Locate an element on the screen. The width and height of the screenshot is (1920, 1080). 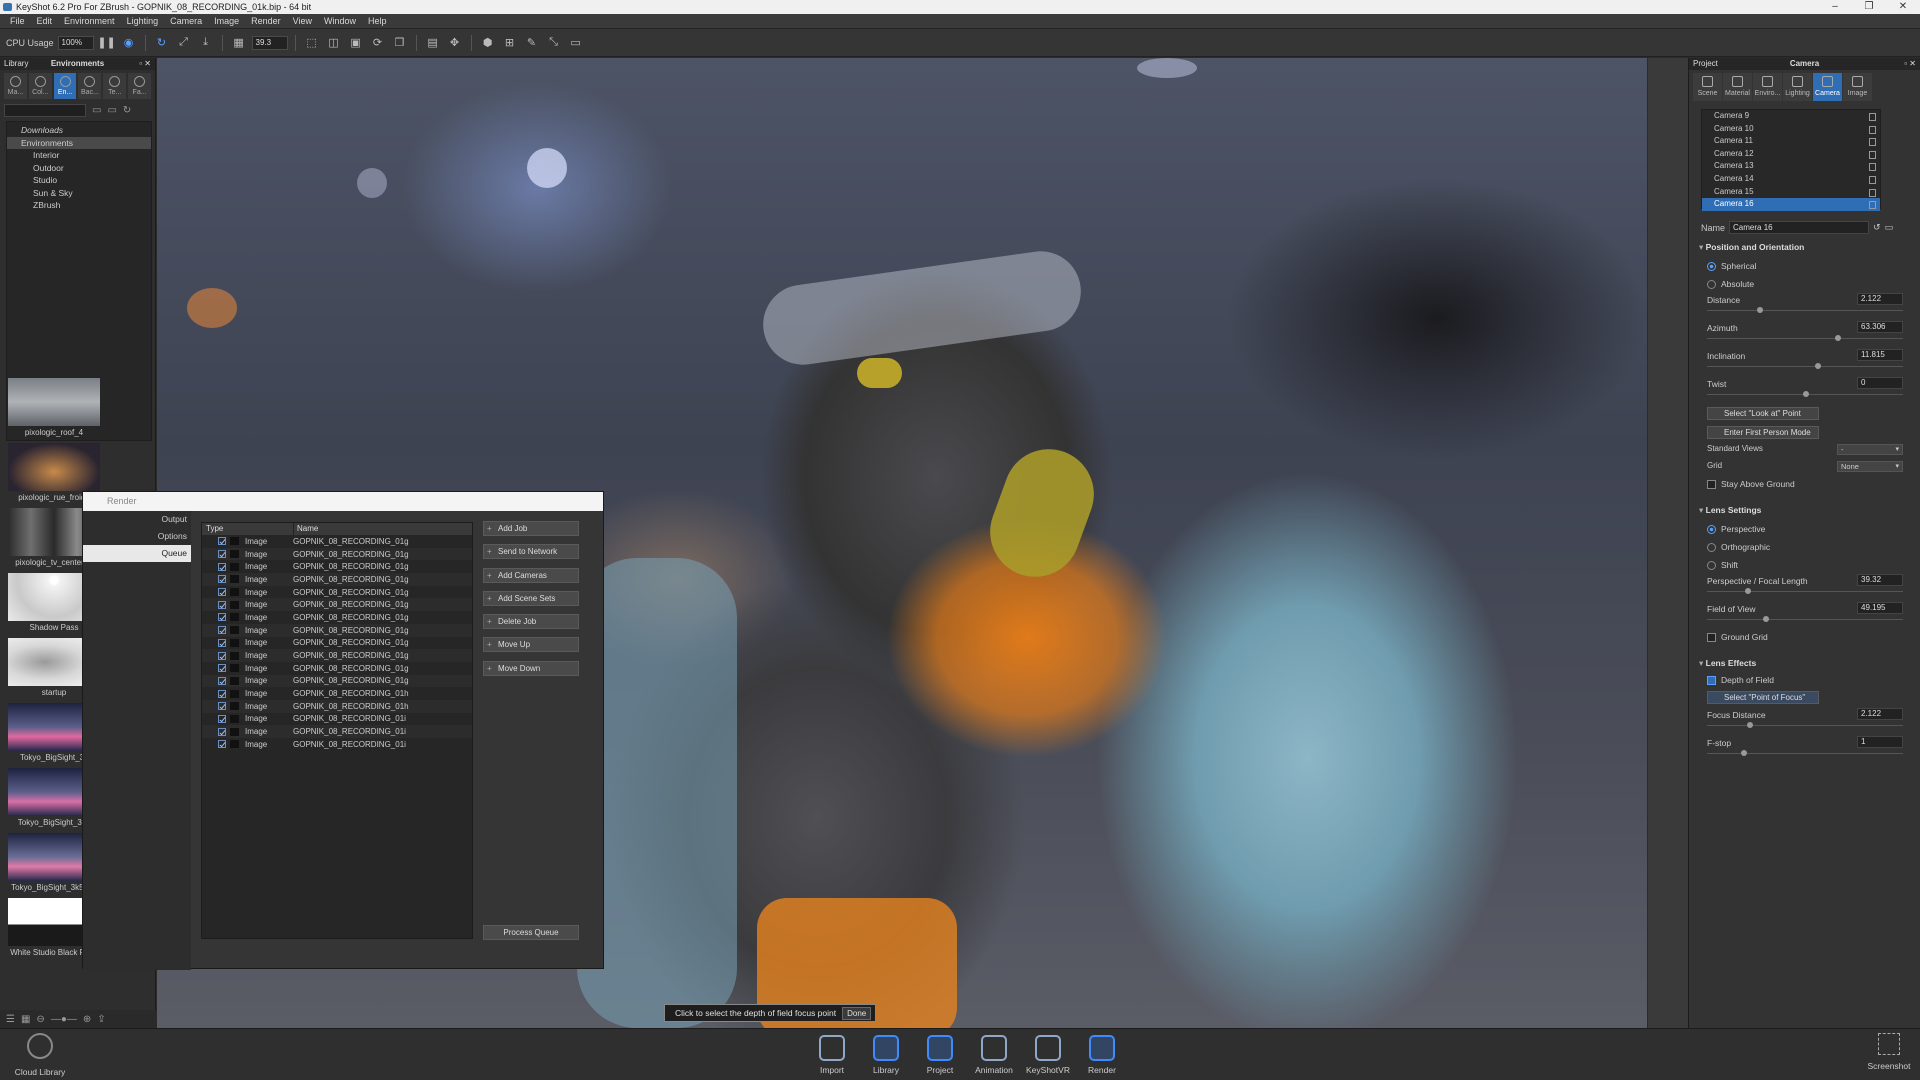
download-icon: ⤓ is located at coordinates (206, 43).